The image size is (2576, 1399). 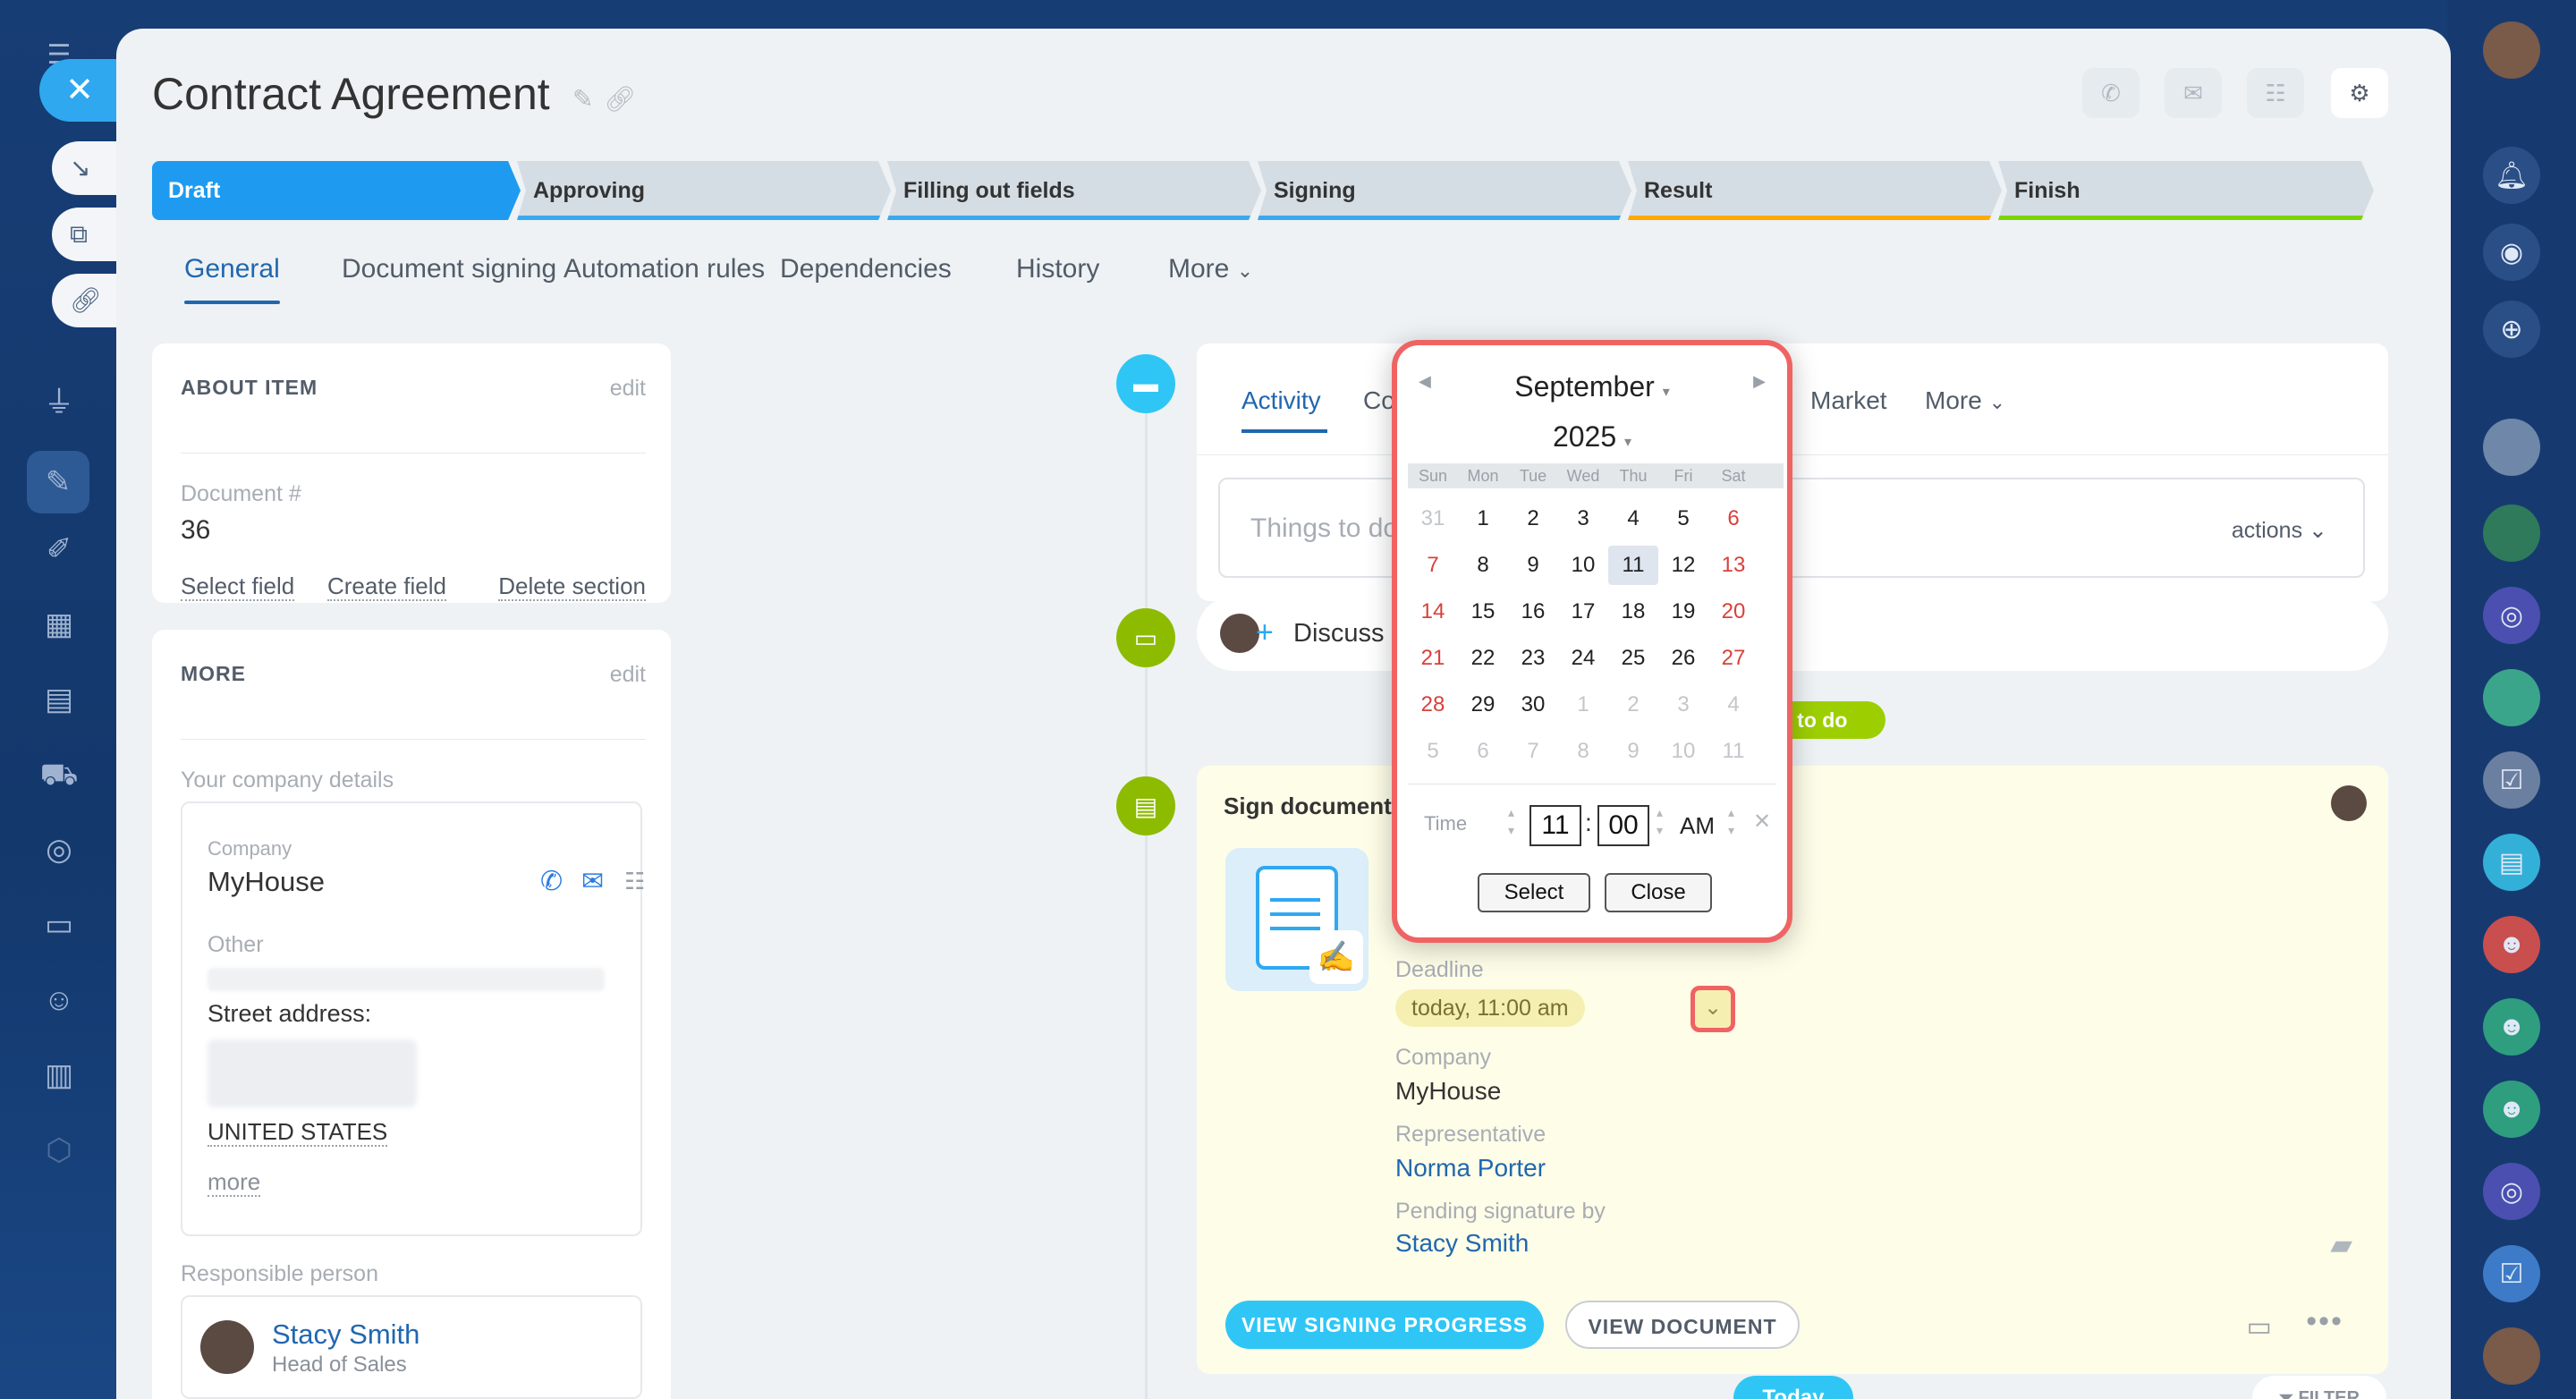 I want to click on box-icon: ⬡, so click(x=59, y=1150).